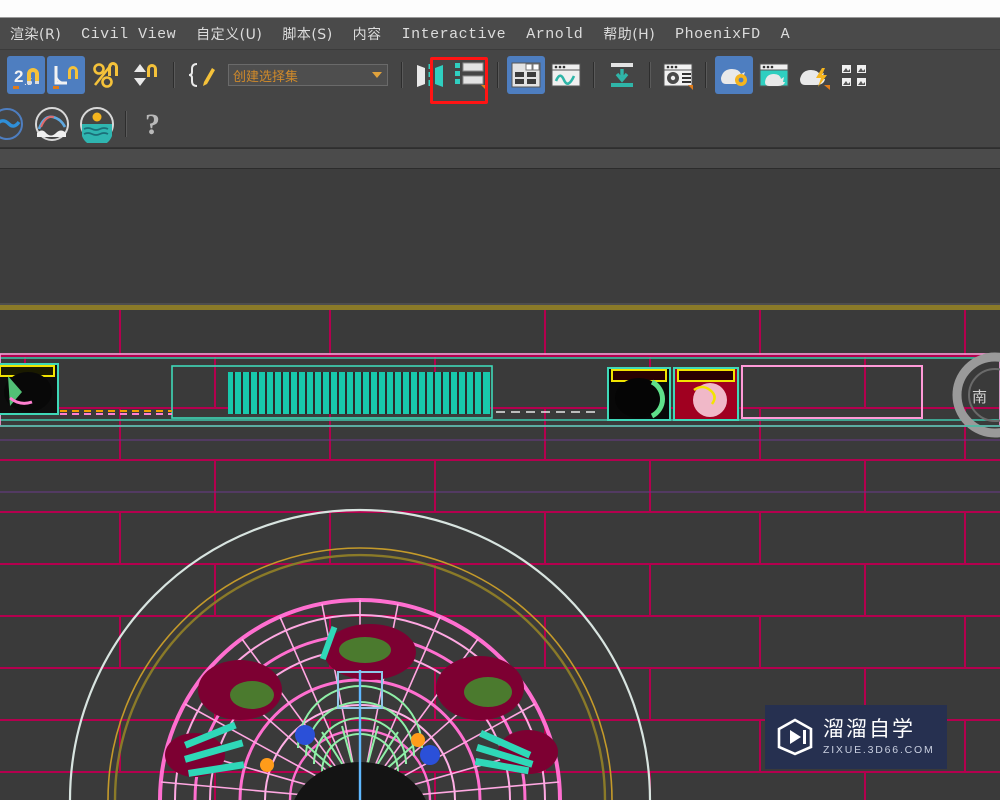 This screenshot has width=1000, height=800. What do you see at coordinates (106, 75) in the screenshot?
I see `percent-snap-toggle-button` at bounding box center [106, 75].